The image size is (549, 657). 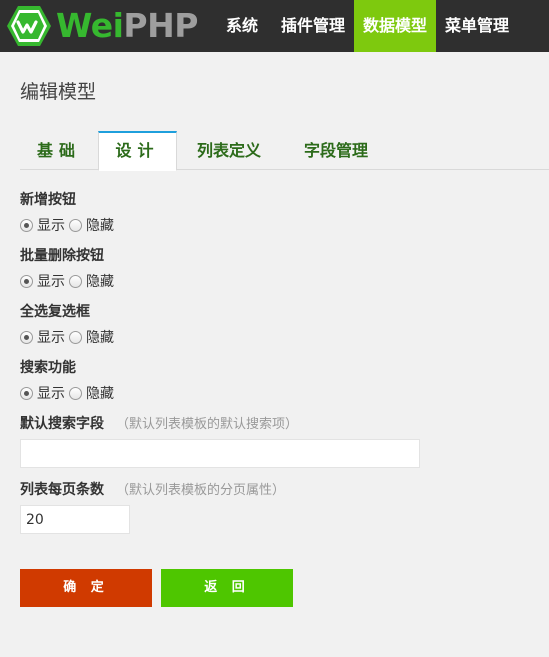 I want to click on back-button: 返 回, so click(x=227, y=588).